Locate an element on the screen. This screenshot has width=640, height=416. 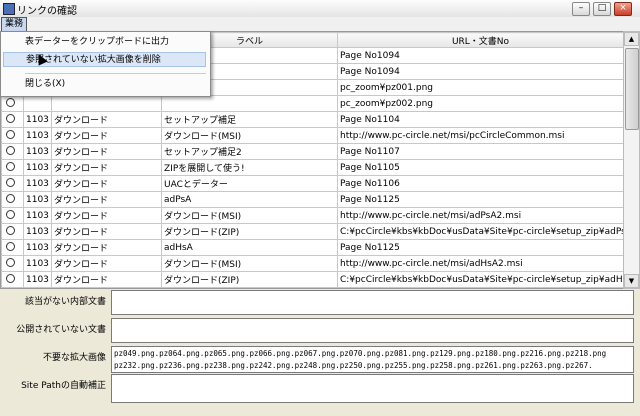
cell-url: Page No1107 is located at coordinates (480, 151).